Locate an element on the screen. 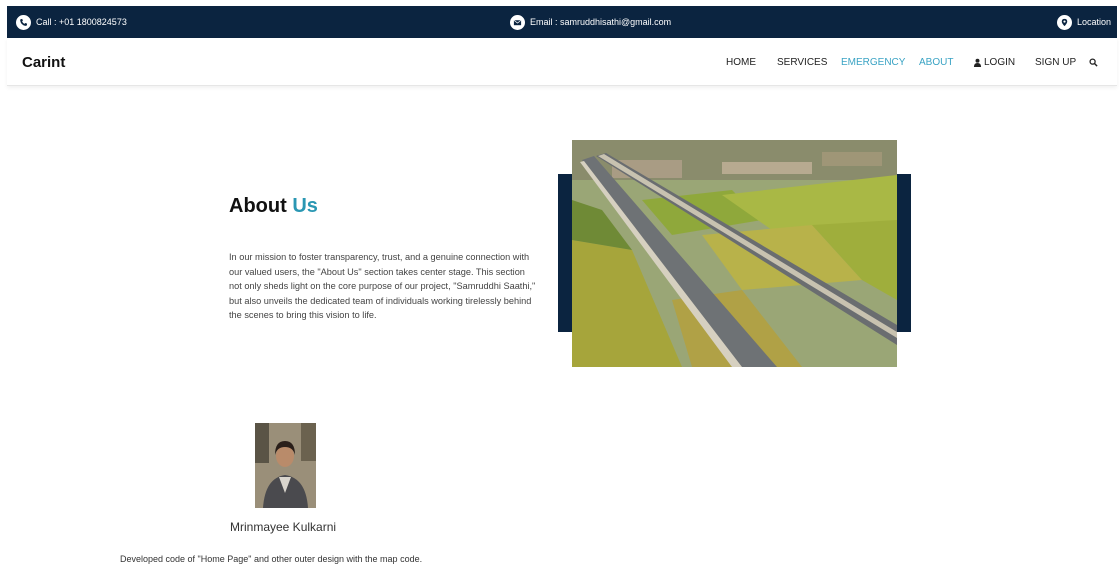  member-name: Mrinmayee Kulkarni is located at coordinates (283, 527).